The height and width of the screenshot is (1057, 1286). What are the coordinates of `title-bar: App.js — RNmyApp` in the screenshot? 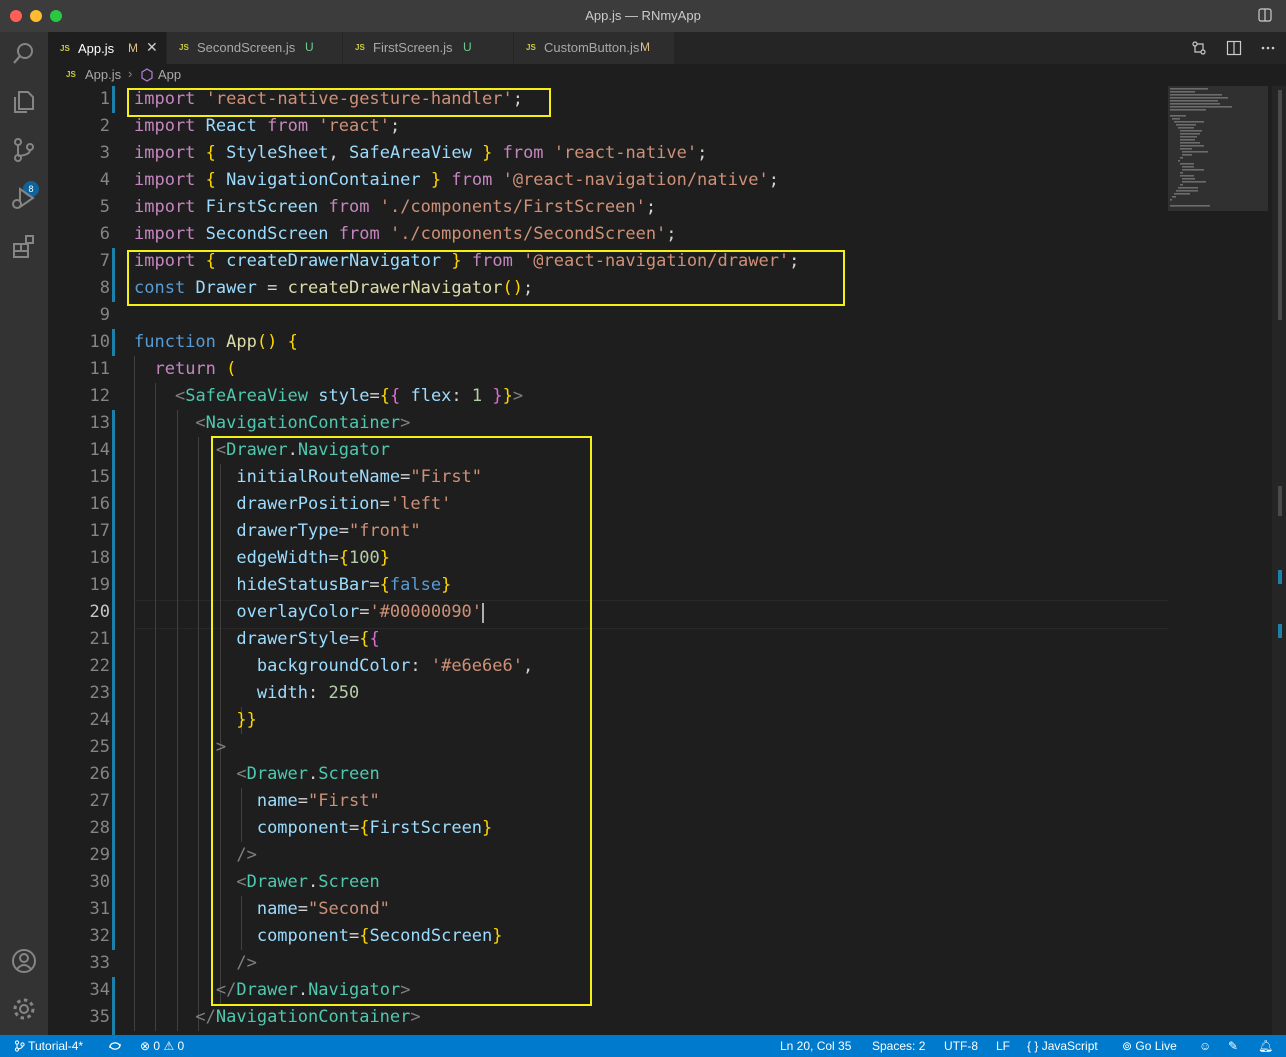 It's located at (643, 16).